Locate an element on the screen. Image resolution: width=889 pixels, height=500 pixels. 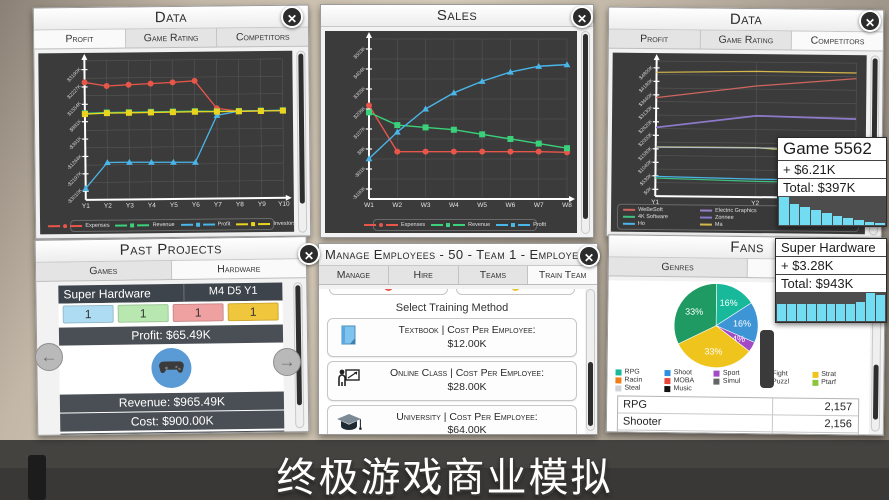
close-button-sales is located at coordinates (582, 17).